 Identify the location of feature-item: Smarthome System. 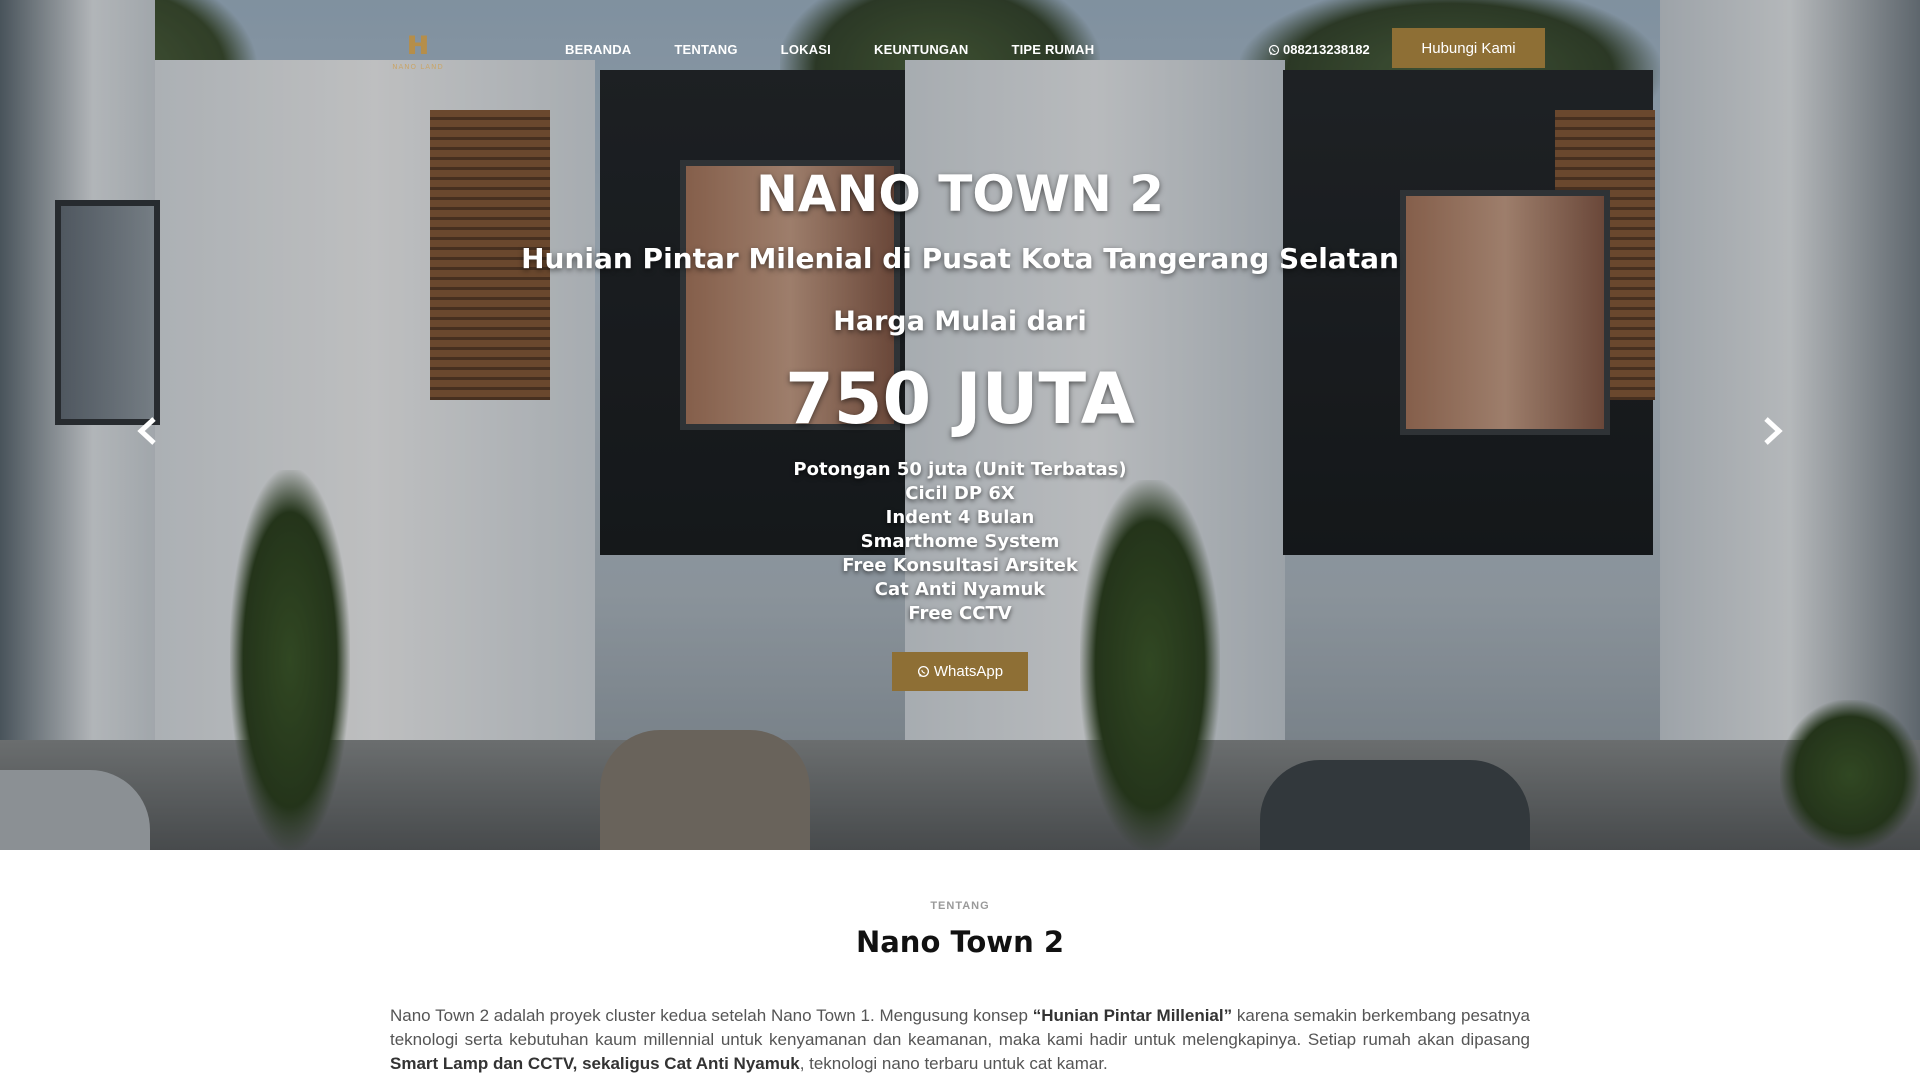
(960, 541).